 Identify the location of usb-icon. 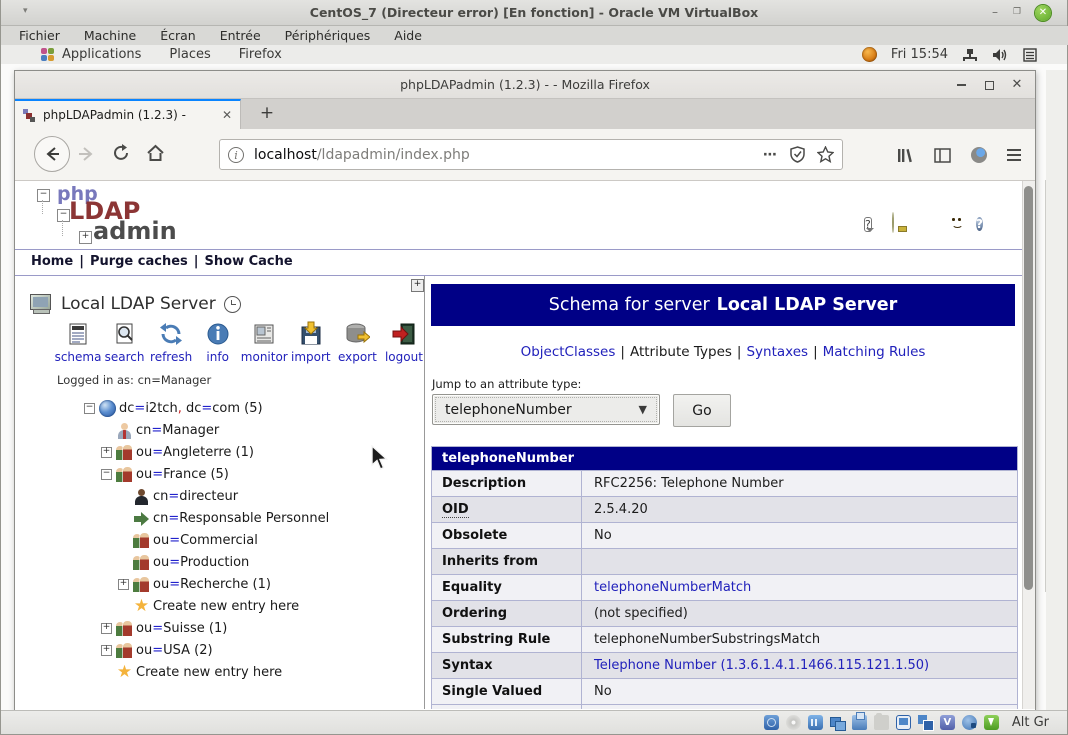
(859, 721).